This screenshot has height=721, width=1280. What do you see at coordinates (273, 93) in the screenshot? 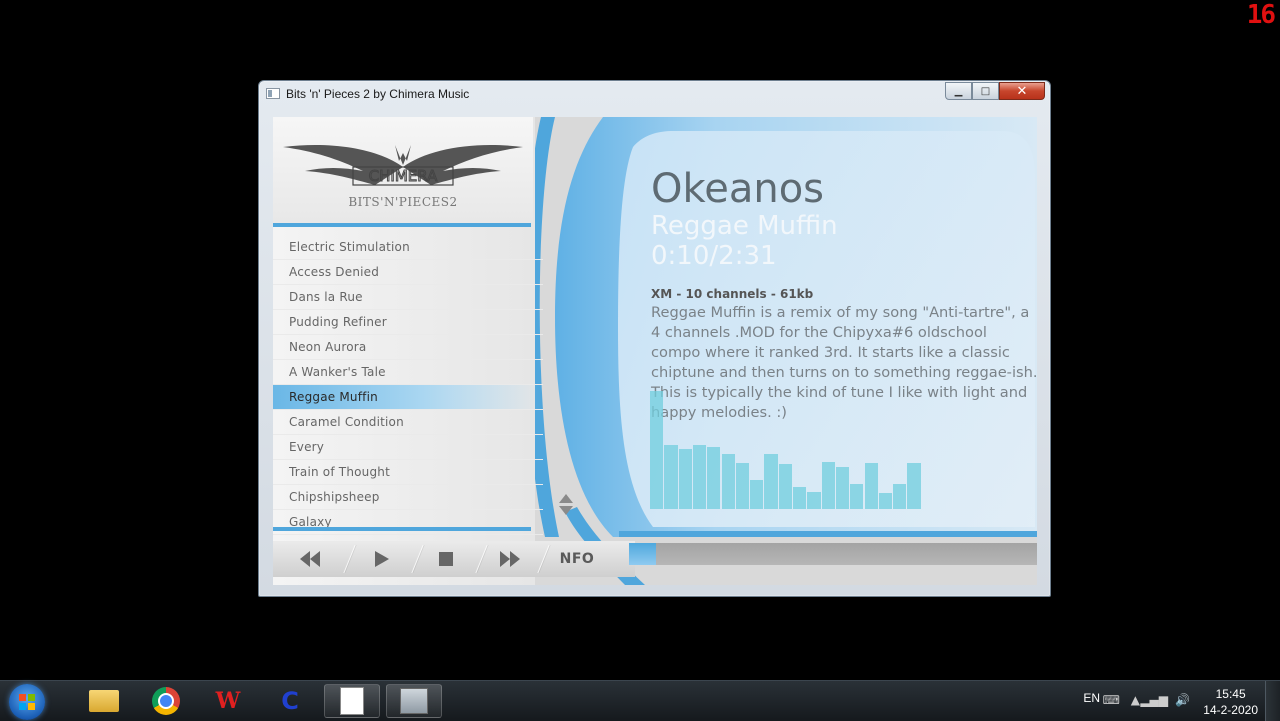
I see `app-icon` at bounding box center [273, 93].